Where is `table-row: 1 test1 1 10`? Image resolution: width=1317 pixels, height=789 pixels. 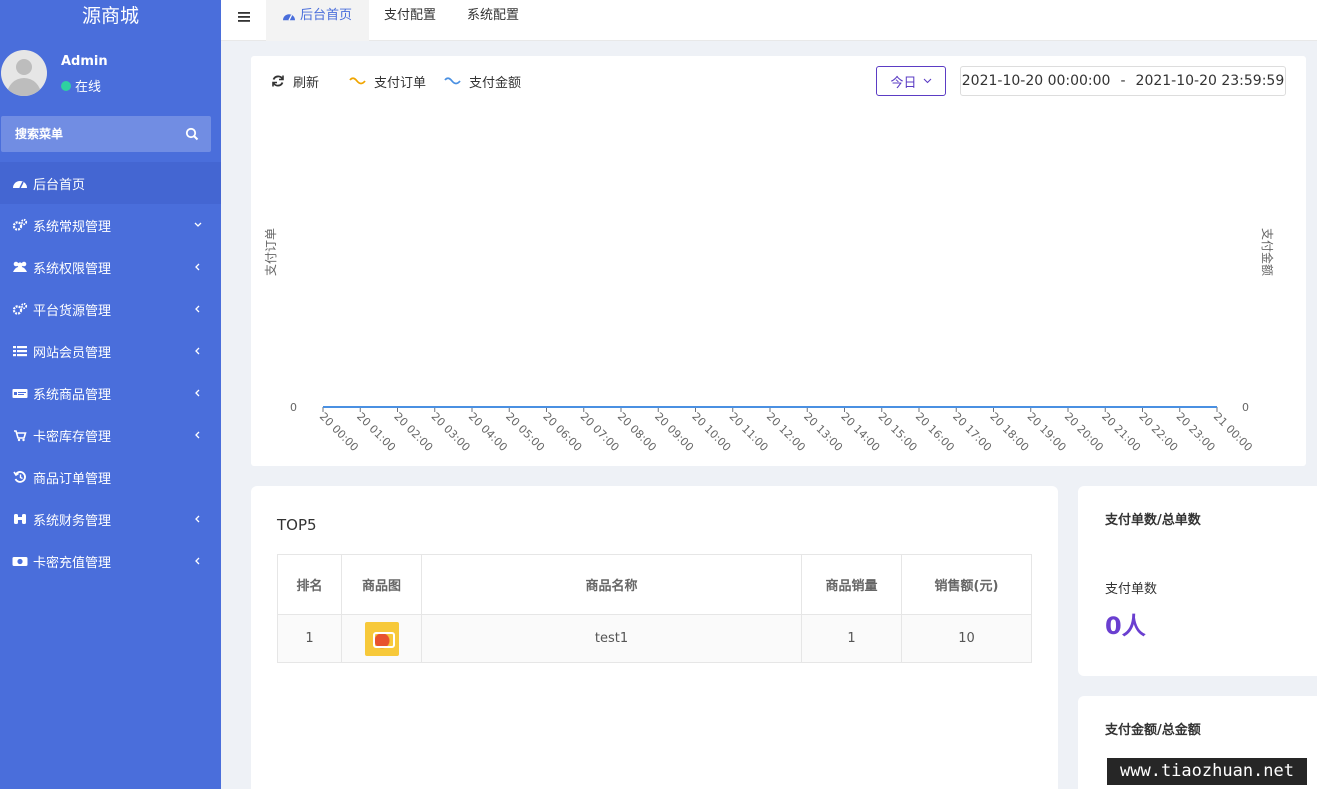 table-row: 1 test1 1 10 is located at coordinates (654, 638).